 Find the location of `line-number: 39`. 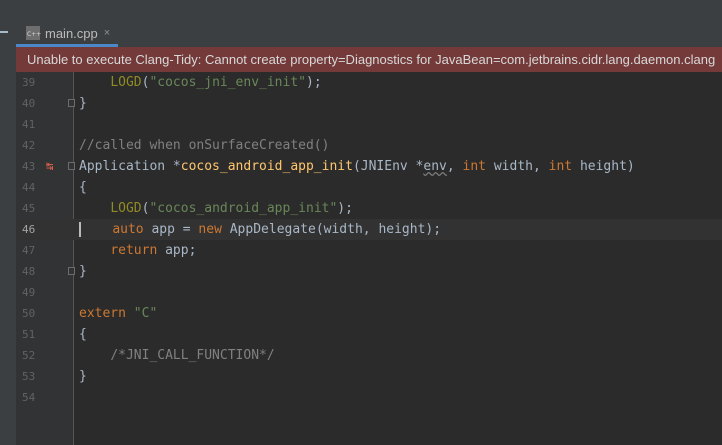

line-number: 39 is located at coordinates (29, 82).